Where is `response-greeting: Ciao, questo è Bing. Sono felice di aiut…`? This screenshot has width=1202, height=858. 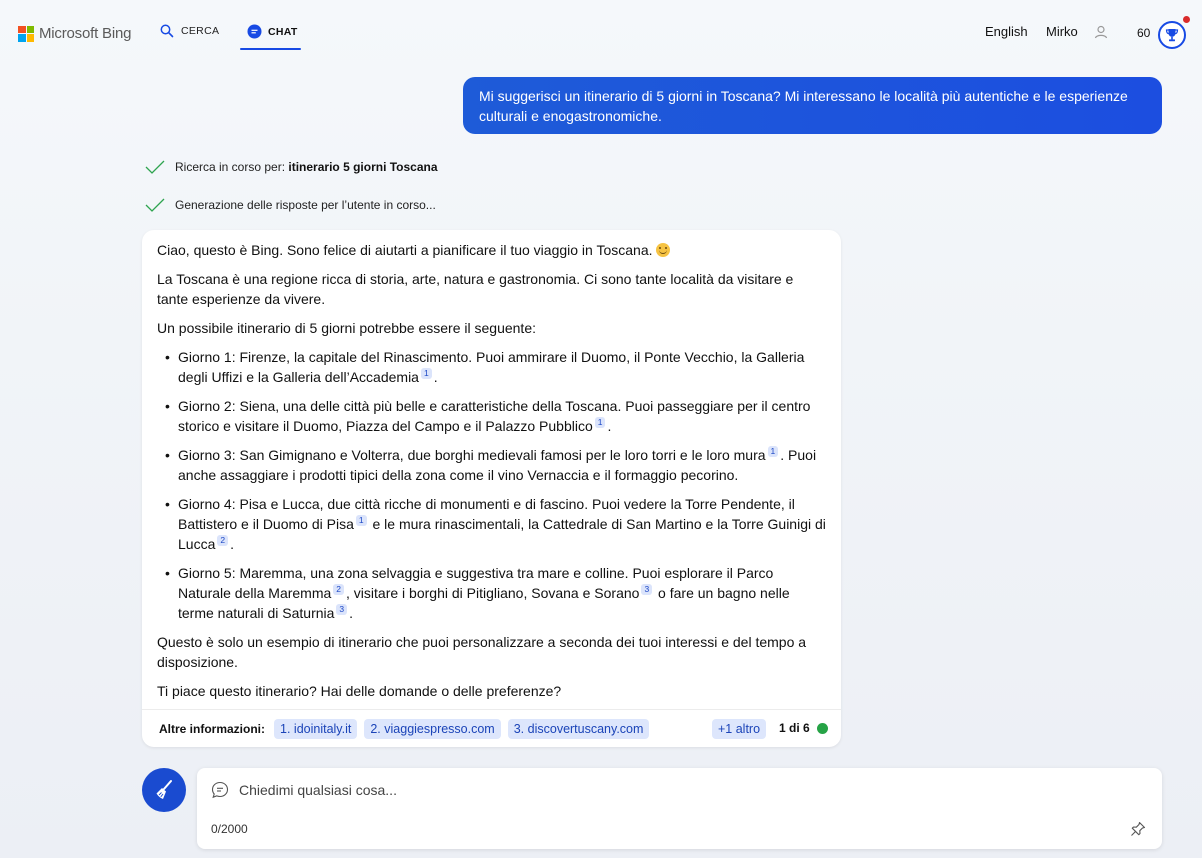
response-greeting: Ciao, questo è Bing. Sono felice di aiut… is located at coordinates (491, 250).